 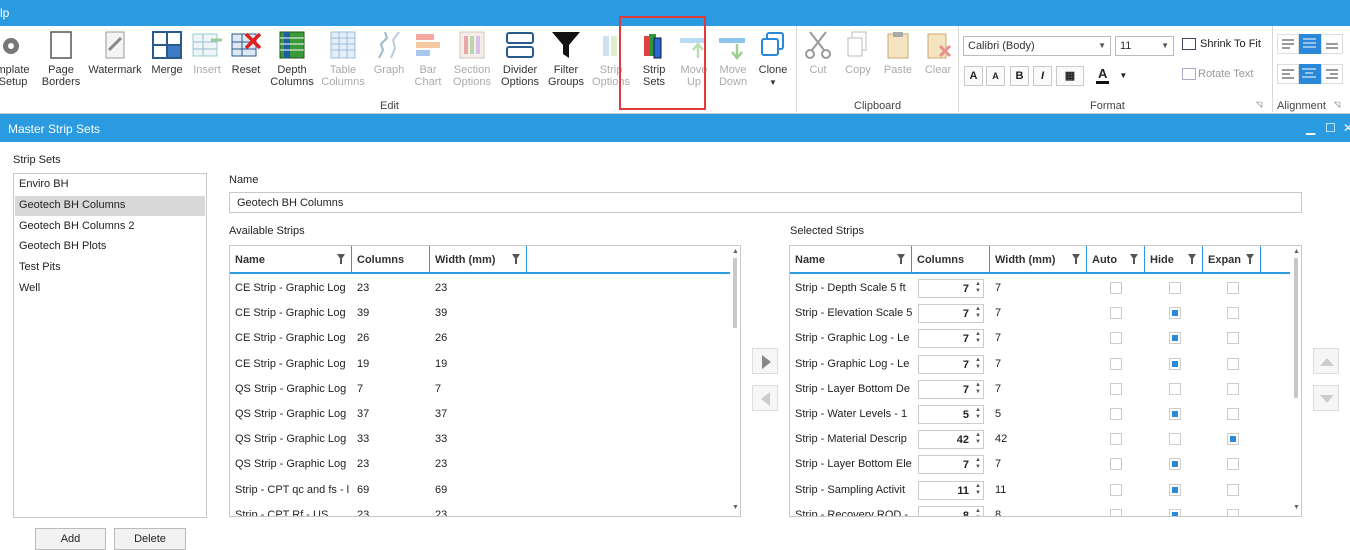 I want to click on strip-set-item-selected: Geotech BH Columns, so click(x=110, y=206).